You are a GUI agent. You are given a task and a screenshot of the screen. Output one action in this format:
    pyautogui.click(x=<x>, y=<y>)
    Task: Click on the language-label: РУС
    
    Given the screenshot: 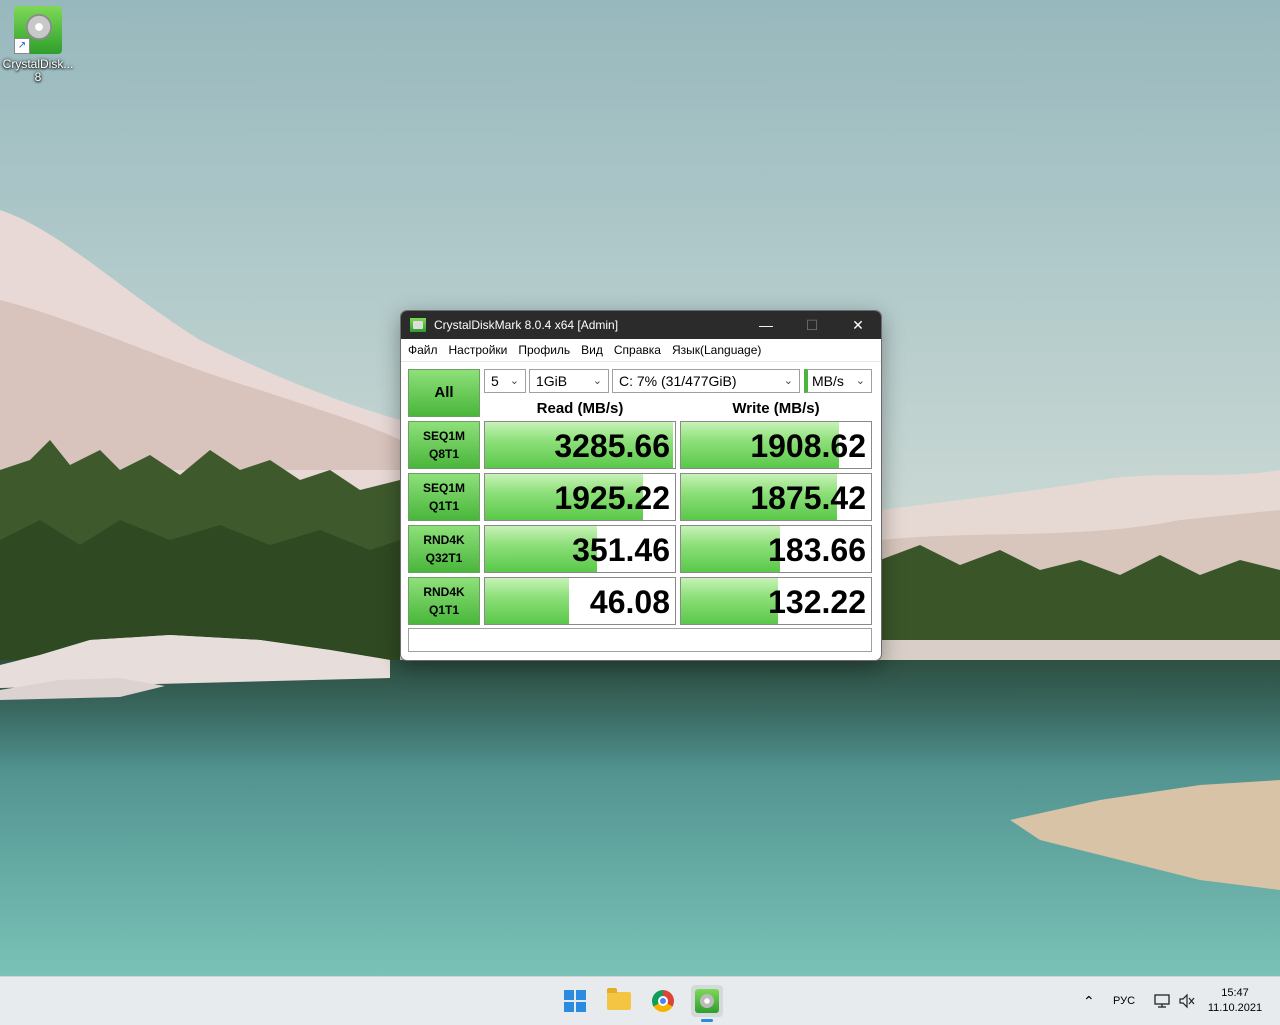 What is the action you would take?
    pyautogui.click(x=1124, y=1001)
    